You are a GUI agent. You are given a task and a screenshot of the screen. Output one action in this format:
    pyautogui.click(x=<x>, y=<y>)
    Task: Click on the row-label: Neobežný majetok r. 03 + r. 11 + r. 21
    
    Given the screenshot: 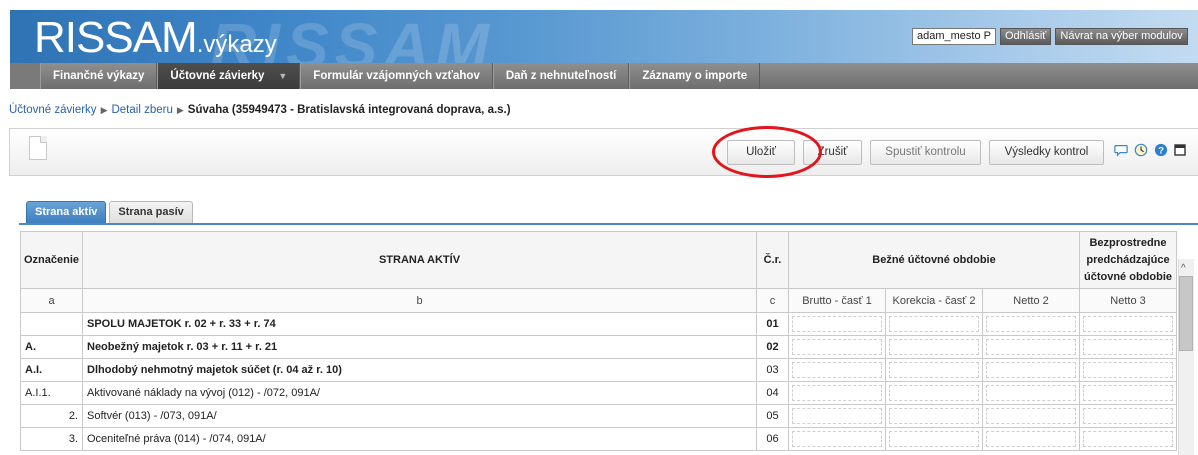 What is the action you would take?
    pyautogui.click(x=419, y=347)
    